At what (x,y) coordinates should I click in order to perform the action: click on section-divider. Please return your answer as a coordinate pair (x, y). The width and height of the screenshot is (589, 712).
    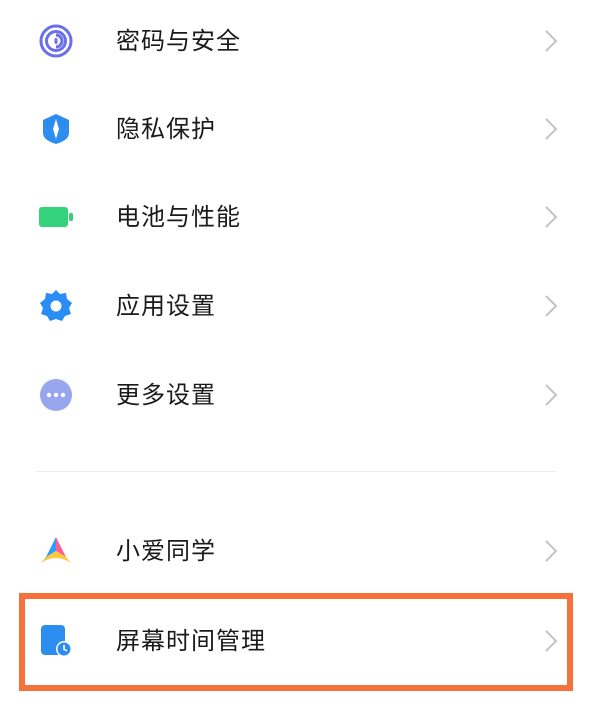
    Looking at the image, I should click on (296, 471).